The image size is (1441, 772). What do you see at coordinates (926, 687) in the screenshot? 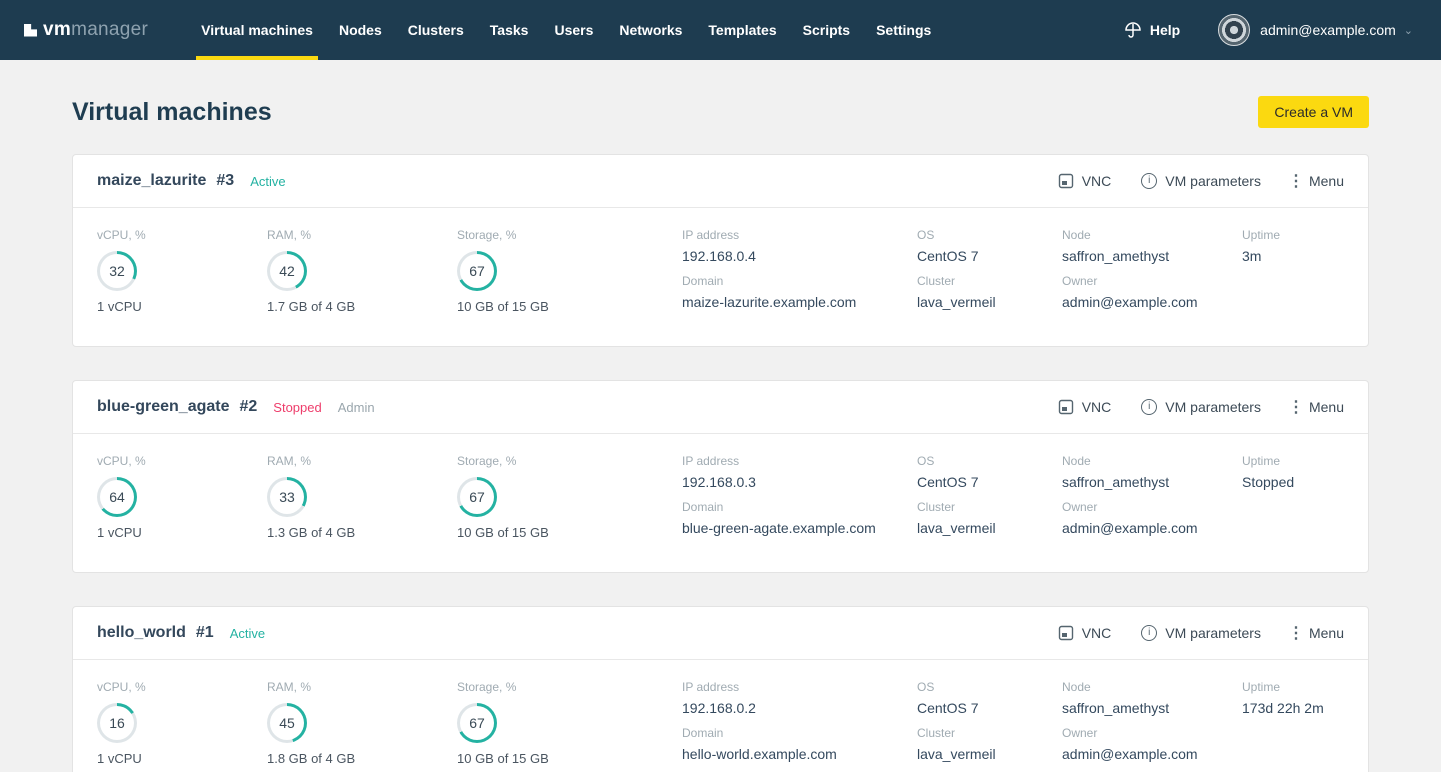
I see `os-label: OS` at bounding box center [926, 687].